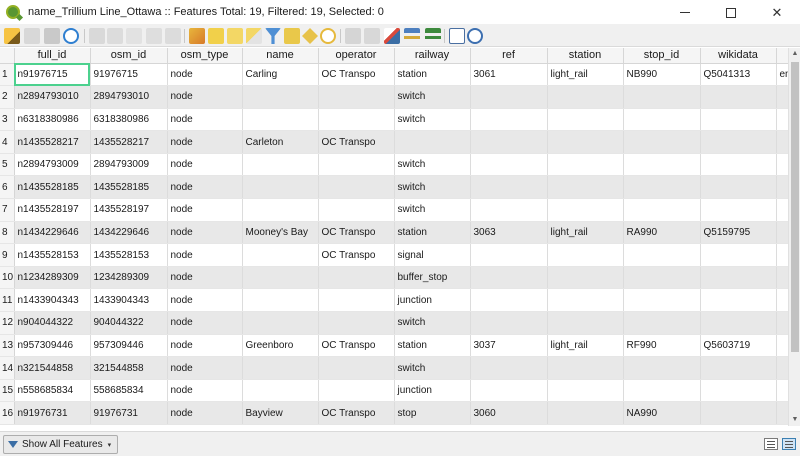 The height and width of the screenshot is (456, 800). What do you see at coordinates (475, 36) in the screenshot?
I see `help-icon` at bounding box center [475, 36].